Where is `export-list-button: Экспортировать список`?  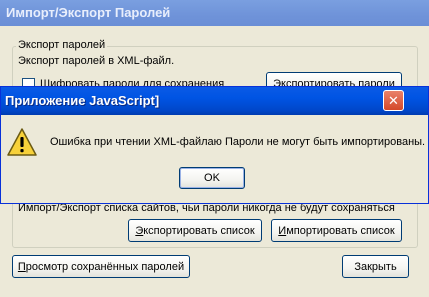
export-list-button: Экспортировать список is located at coordinates (195, 230).